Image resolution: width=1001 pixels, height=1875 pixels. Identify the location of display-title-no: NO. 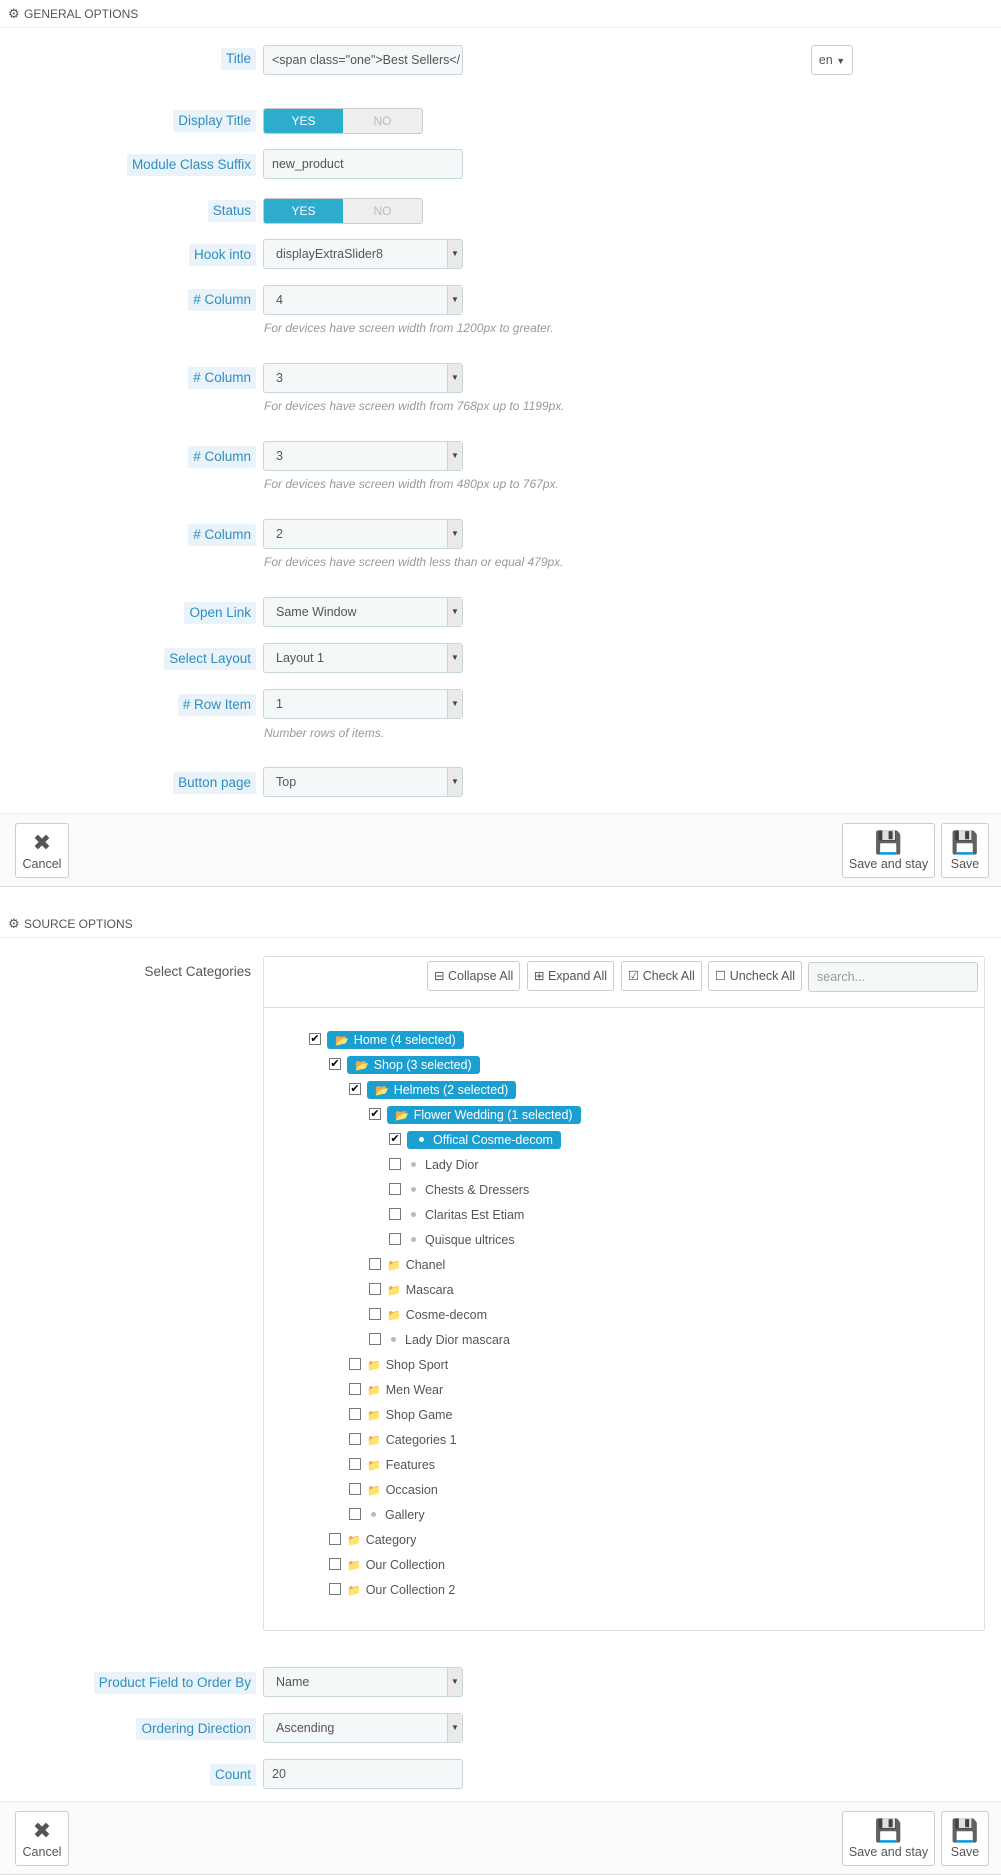
(382, 121).